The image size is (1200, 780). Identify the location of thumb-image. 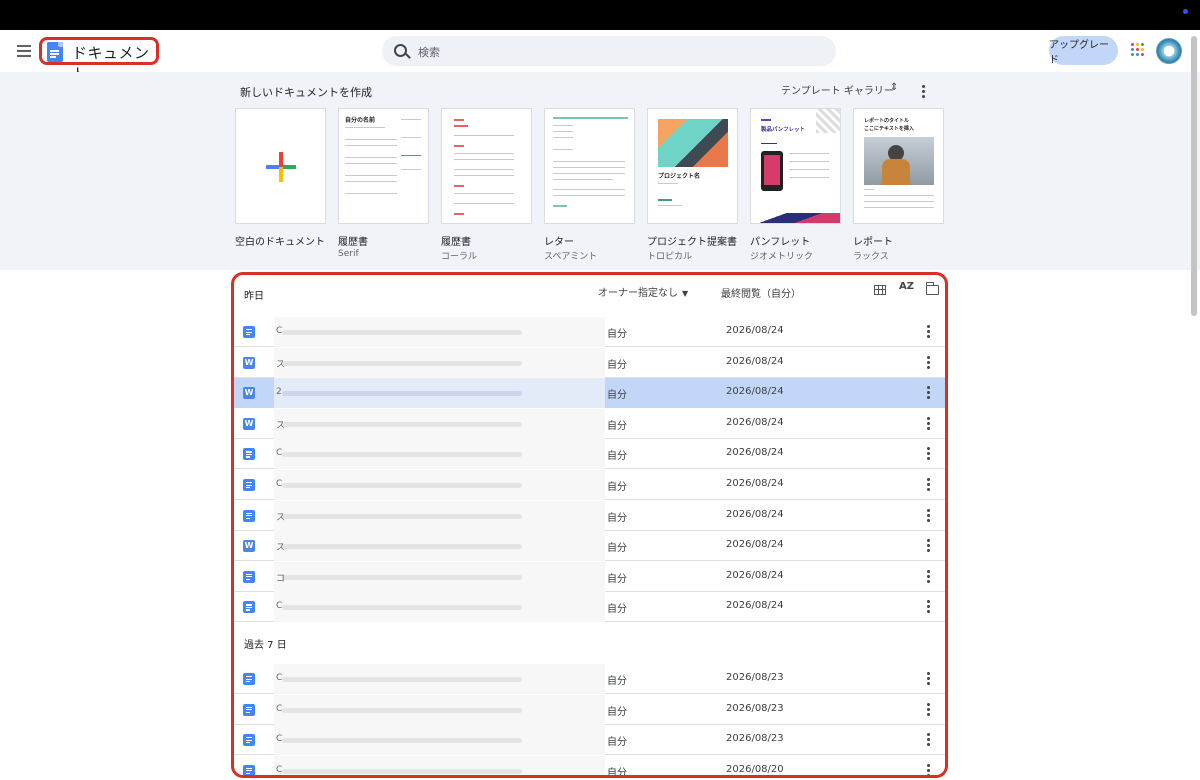
(693, 143).